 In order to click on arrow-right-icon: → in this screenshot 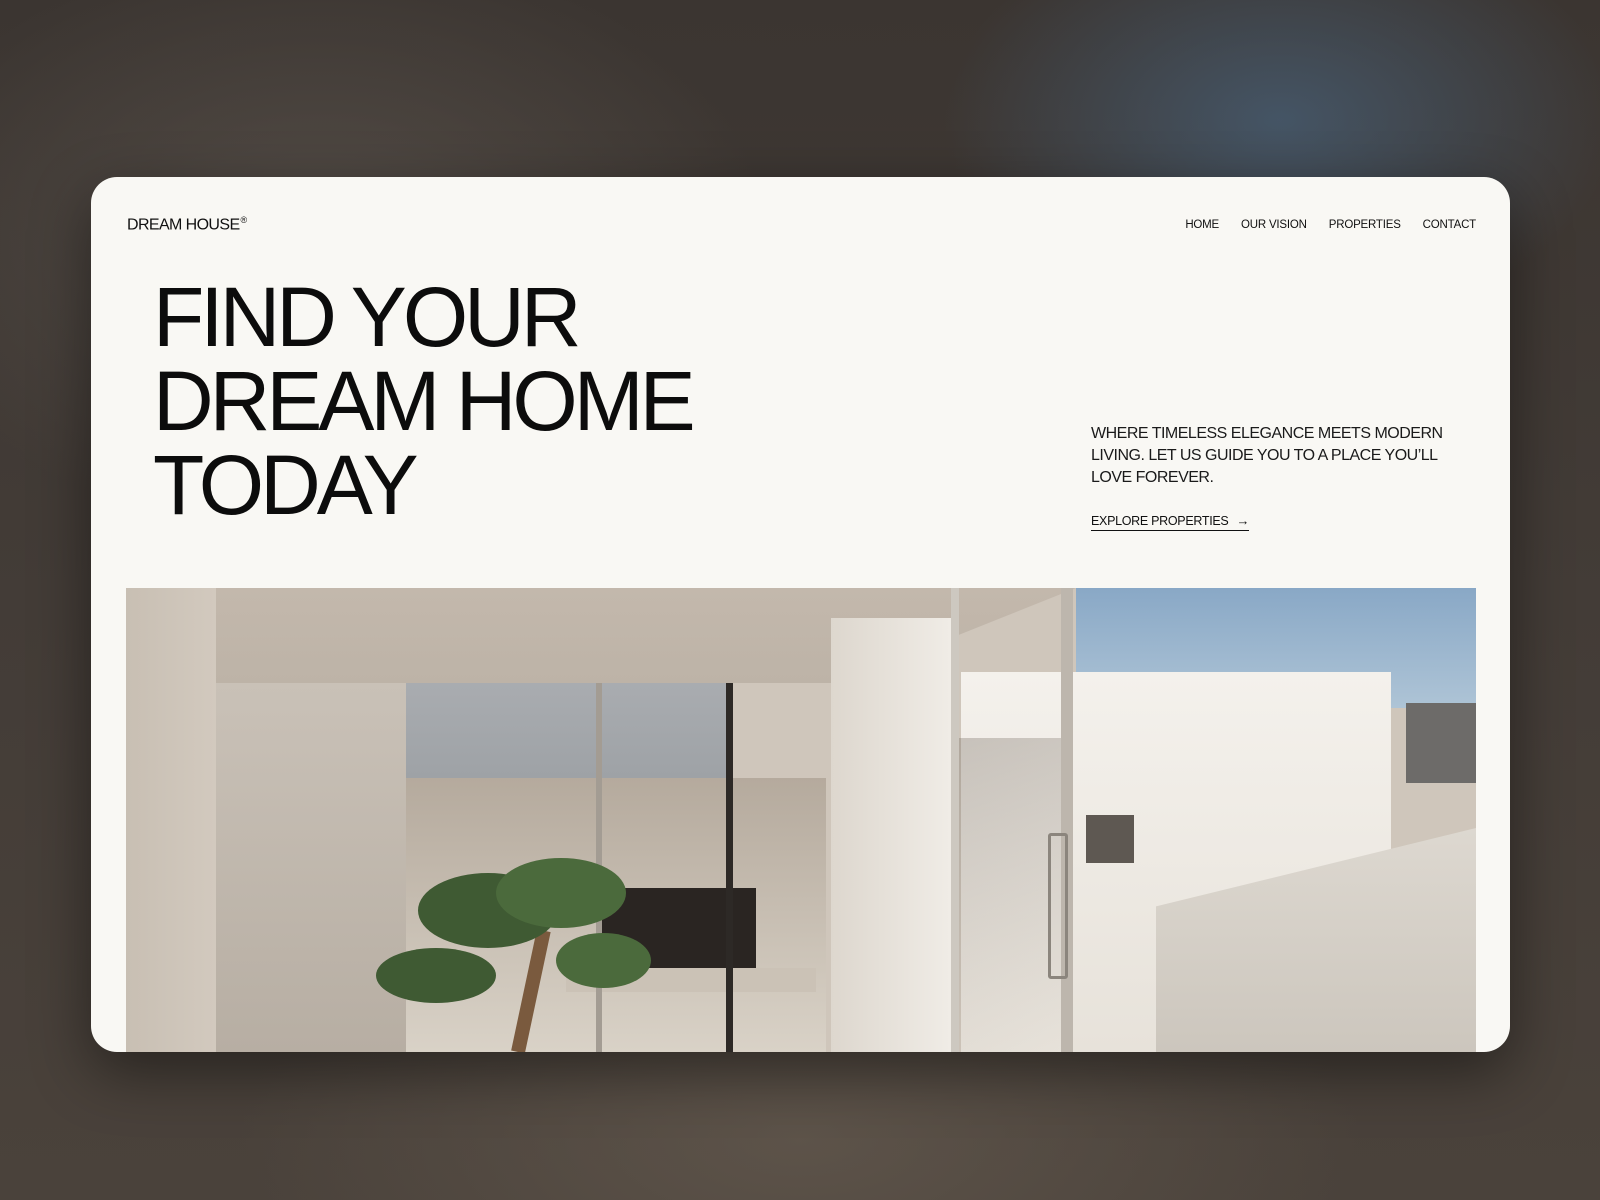, I will do `click(1243, 520)`.